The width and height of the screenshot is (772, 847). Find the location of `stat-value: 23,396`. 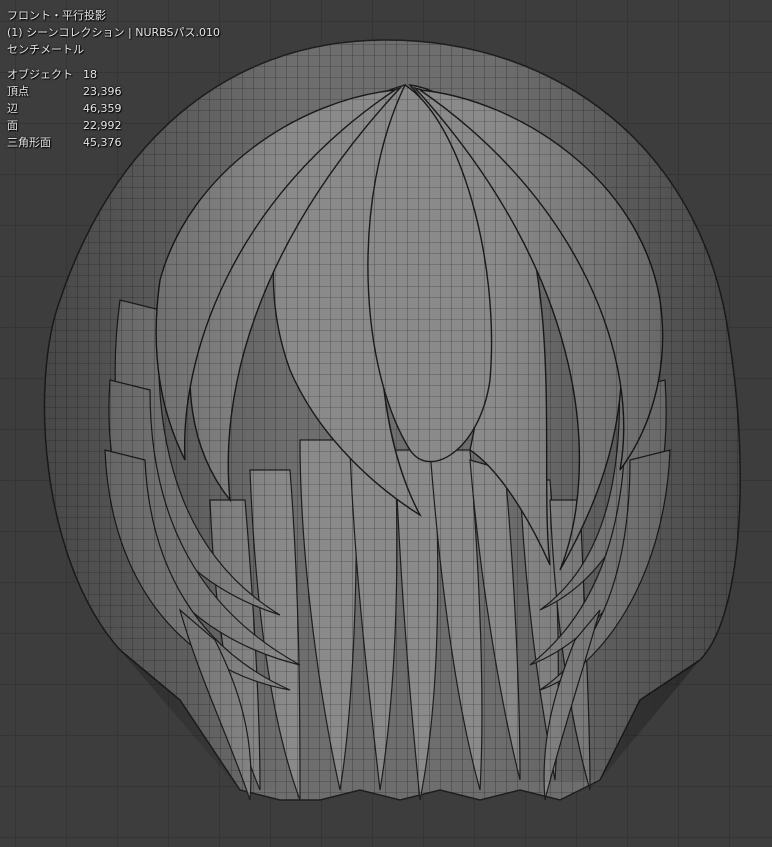

stat-value: 23,396 is located at coordinates (102, 91).